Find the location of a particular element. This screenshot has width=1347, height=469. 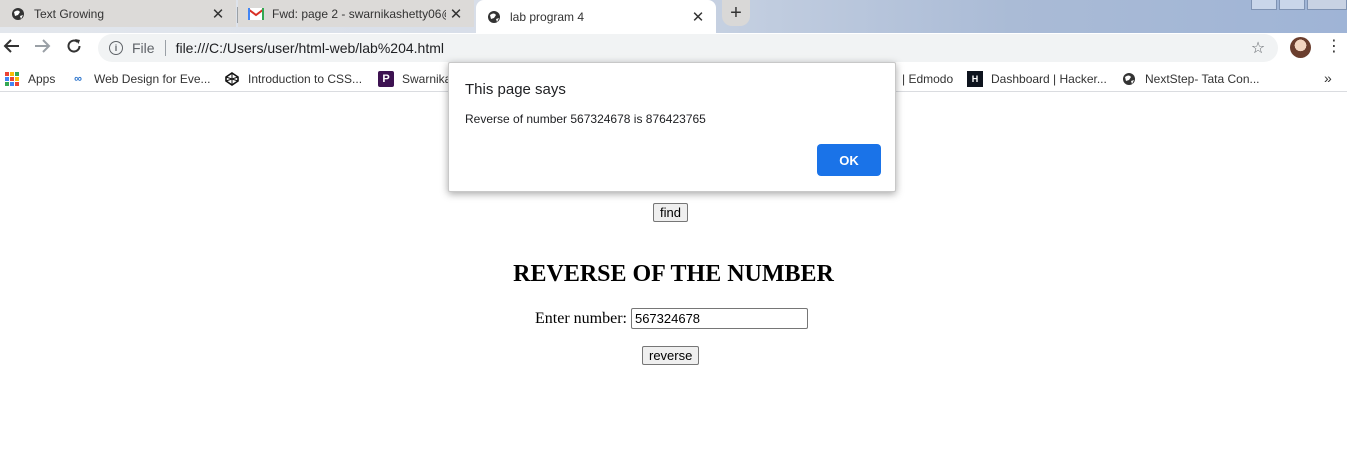

dialog-title: This page says is located at coordinates (515, 89).